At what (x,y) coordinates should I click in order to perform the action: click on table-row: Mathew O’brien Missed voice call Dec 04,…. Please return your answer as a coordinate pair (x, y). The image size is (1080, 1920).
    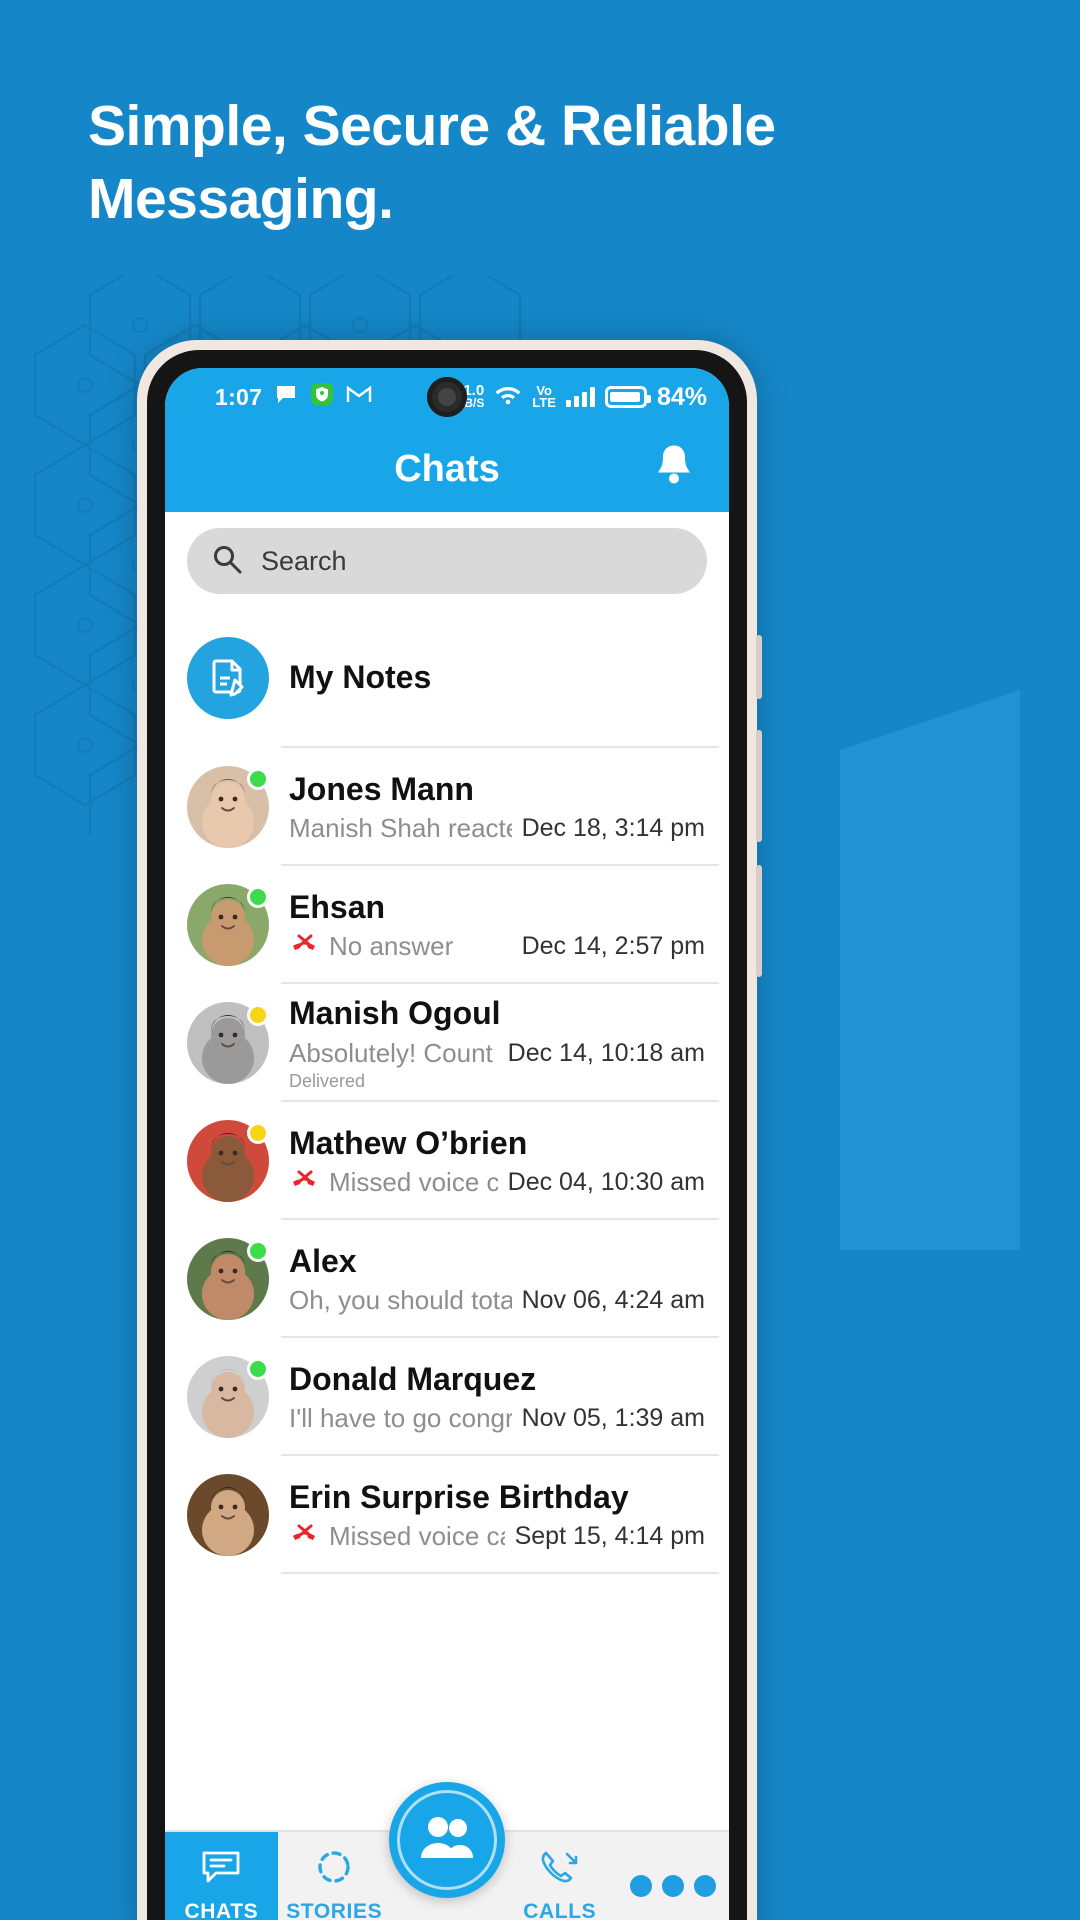
    Looking at the image, I should click on (447, 1161).